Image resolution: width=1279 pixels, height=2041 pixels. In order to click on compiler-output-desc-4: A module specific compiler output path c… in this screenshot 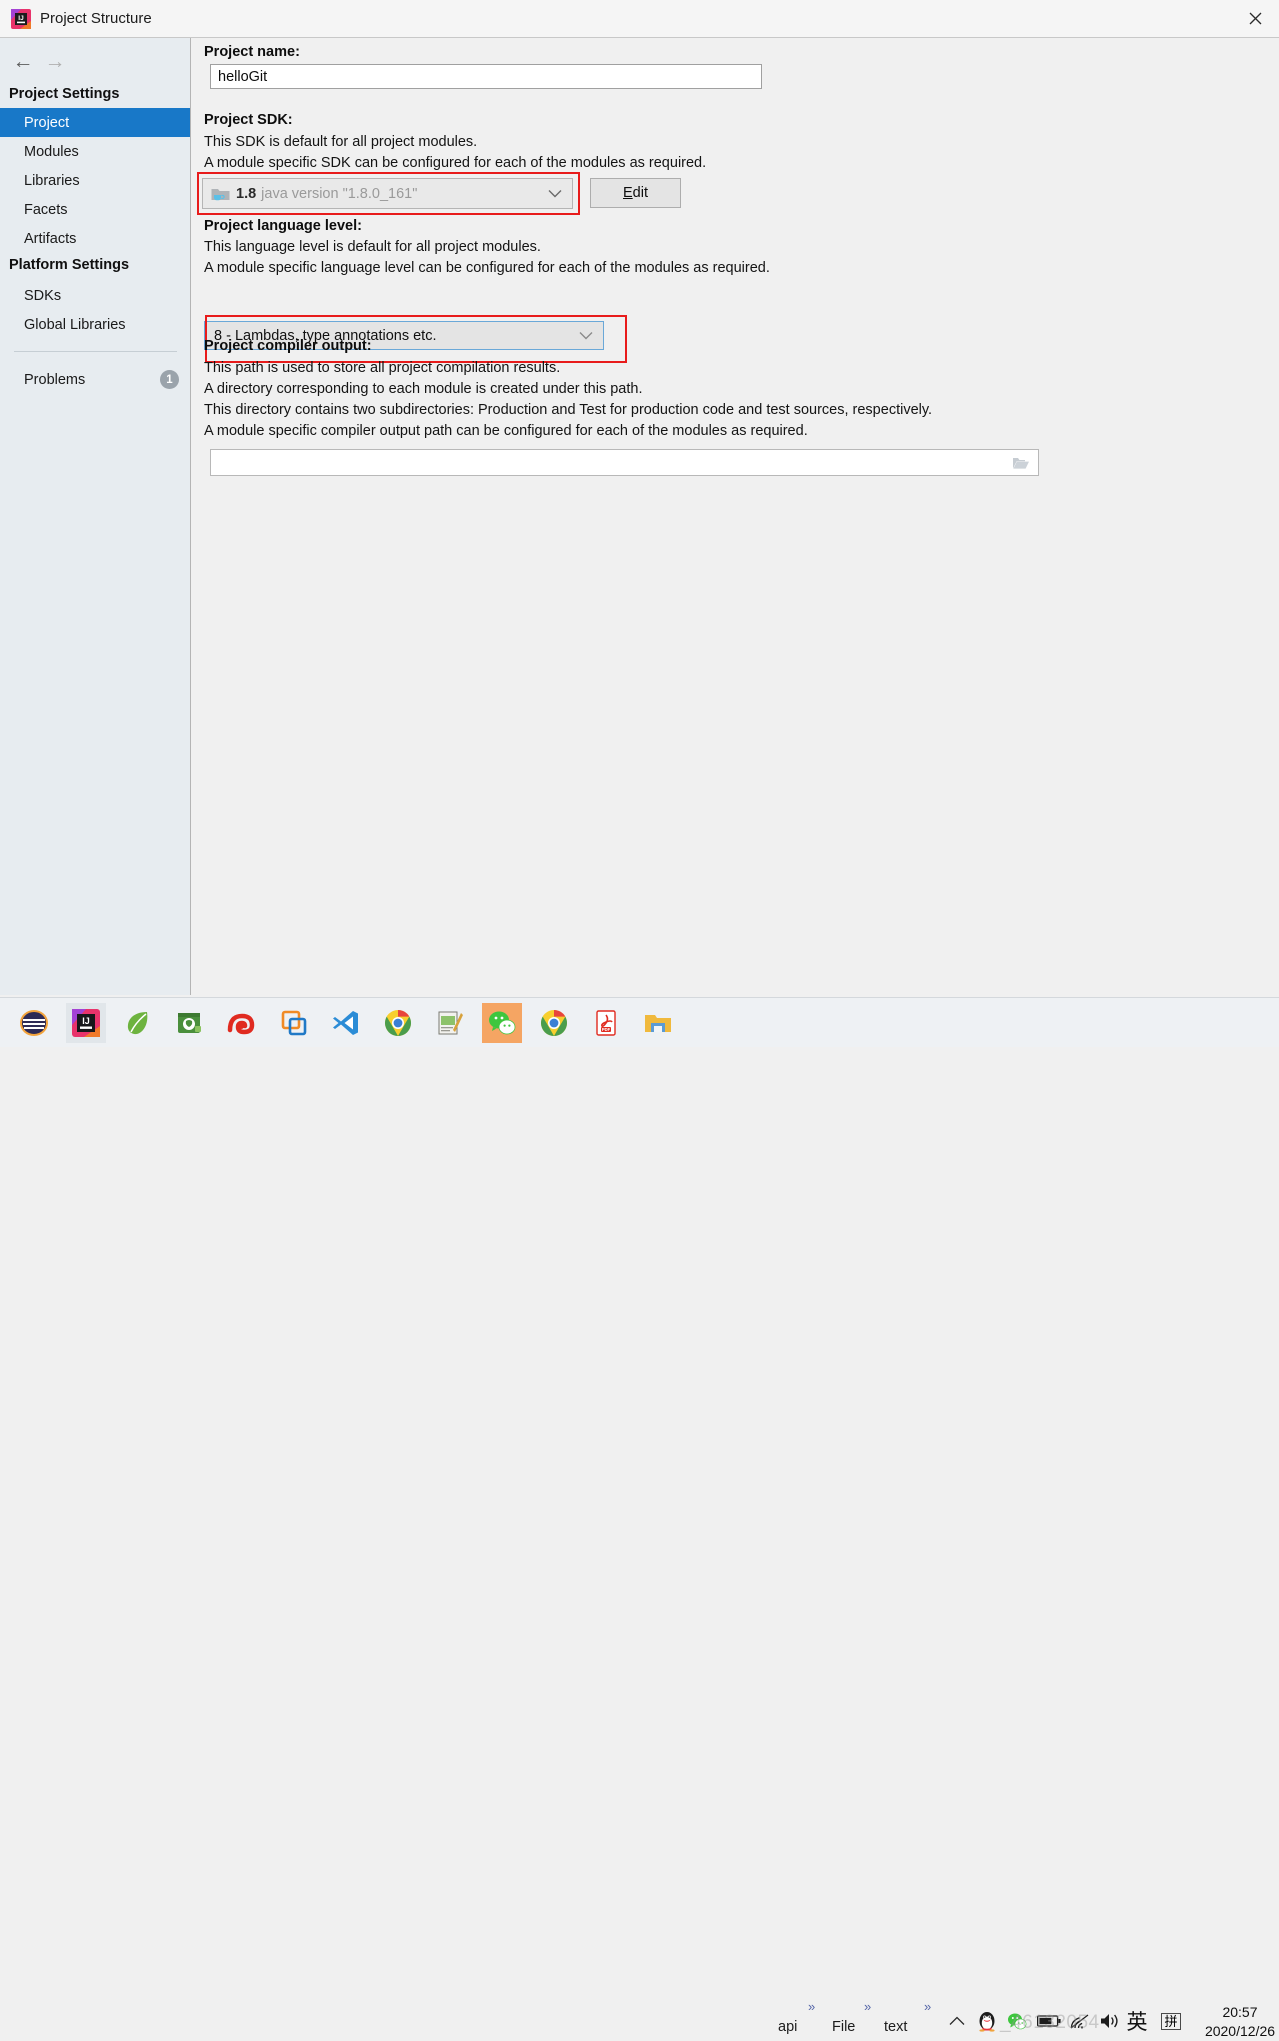, I will do `click(506, 431)`.